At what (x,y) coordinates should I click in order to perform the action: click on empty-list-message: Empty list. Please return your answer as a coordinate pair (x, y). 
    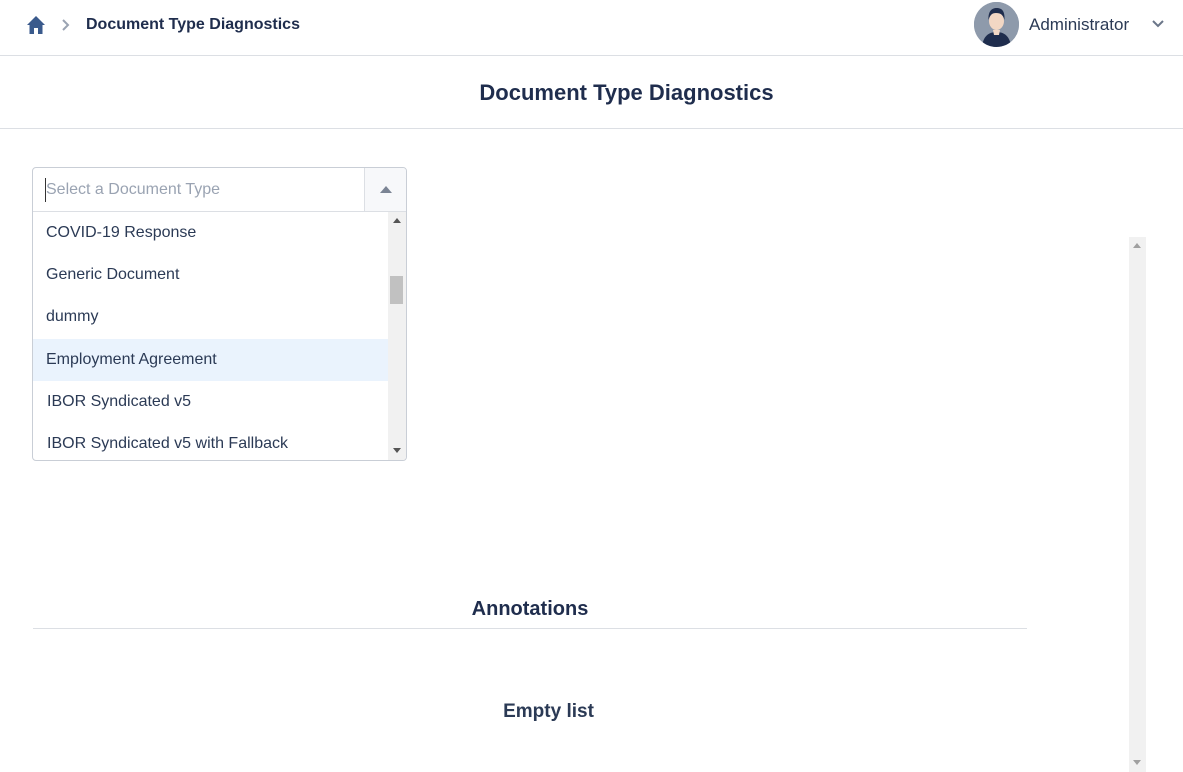
    Looking at the image, I should click on (548, 711).